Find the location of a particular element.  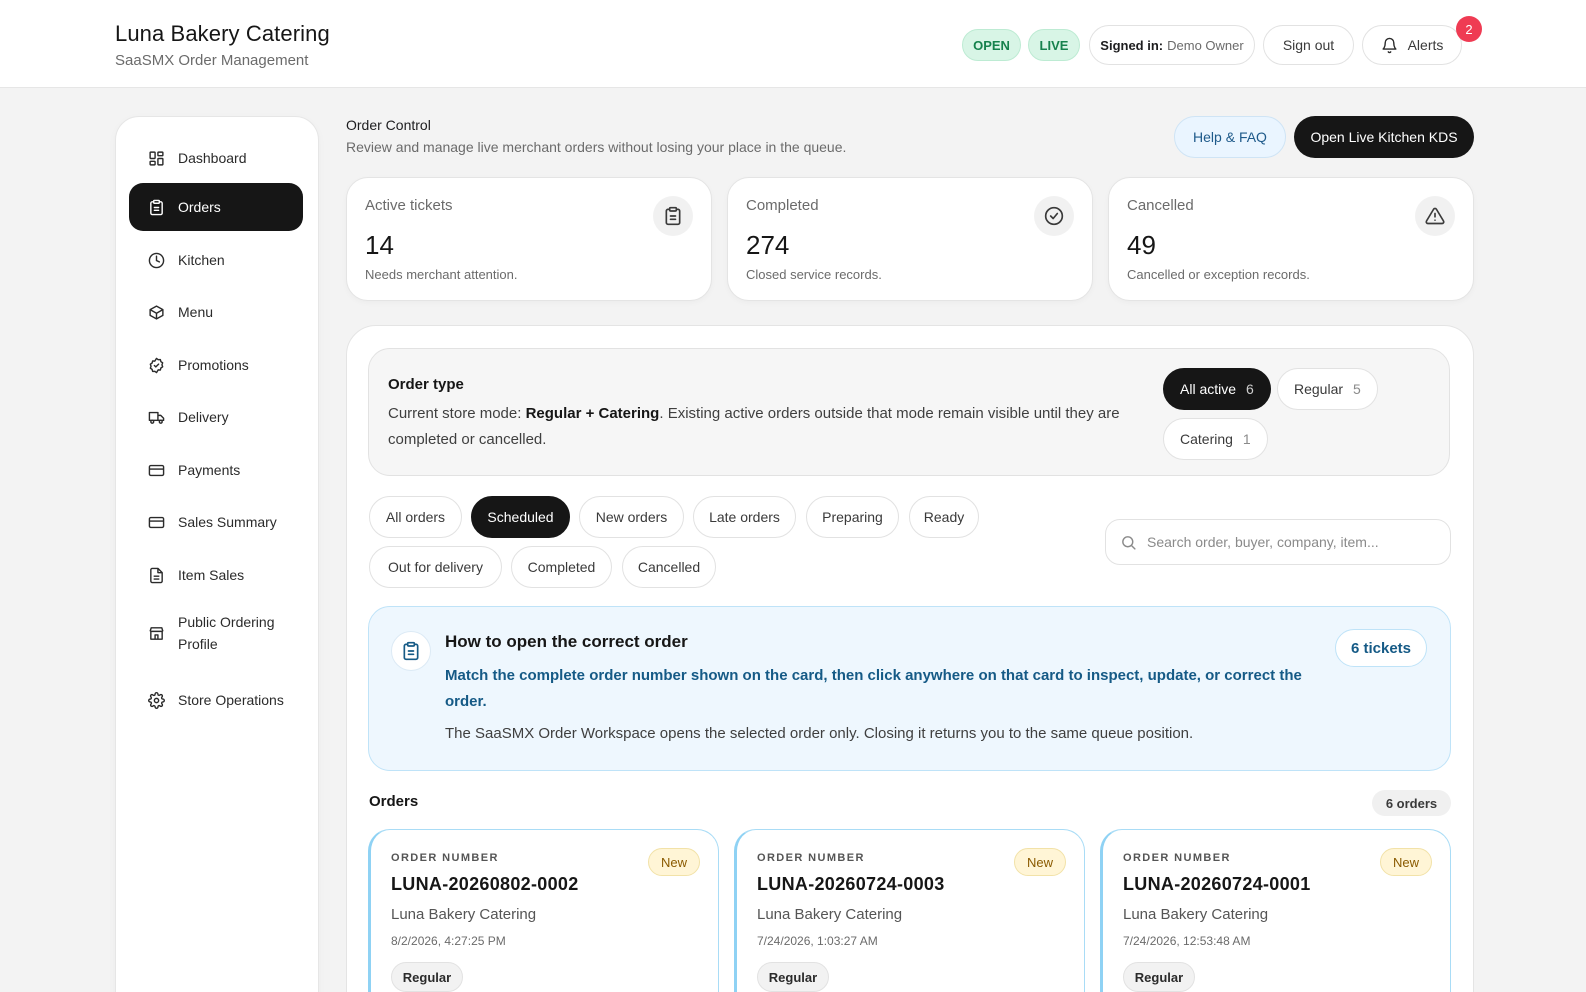

sidebar-item-label: Item Sales is located at coordinates (211, 575).